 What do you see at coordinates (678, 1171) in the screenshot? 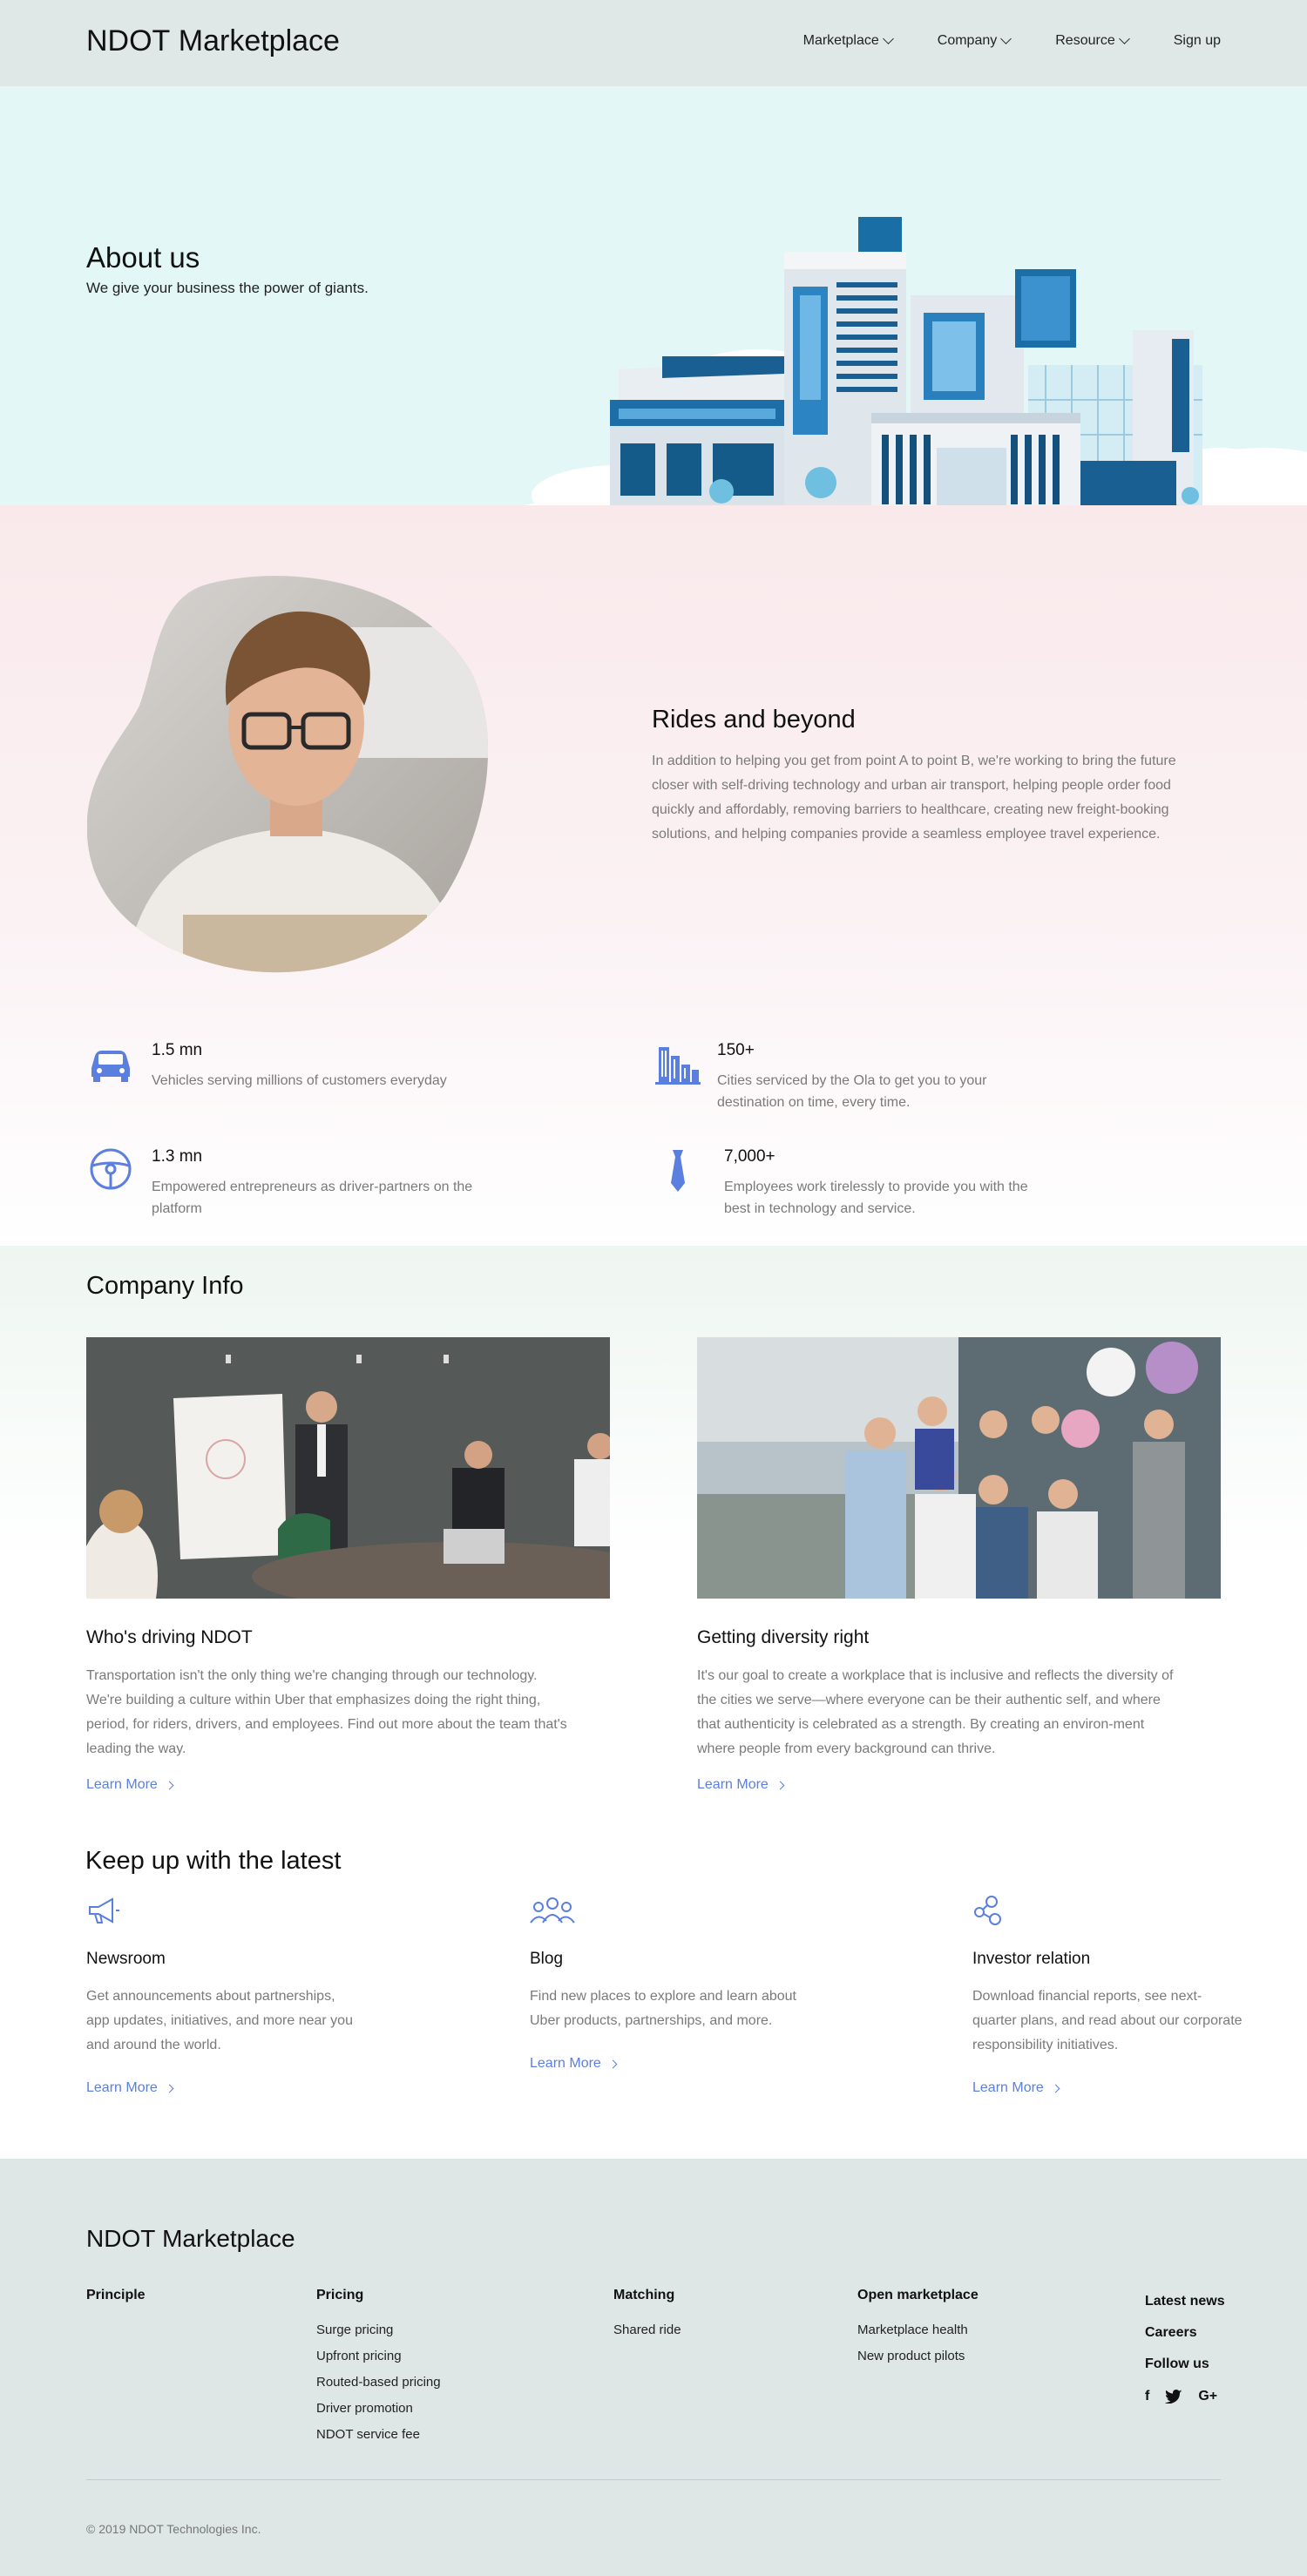
I see `necktie-icon` at bounding box center [678, 1171].